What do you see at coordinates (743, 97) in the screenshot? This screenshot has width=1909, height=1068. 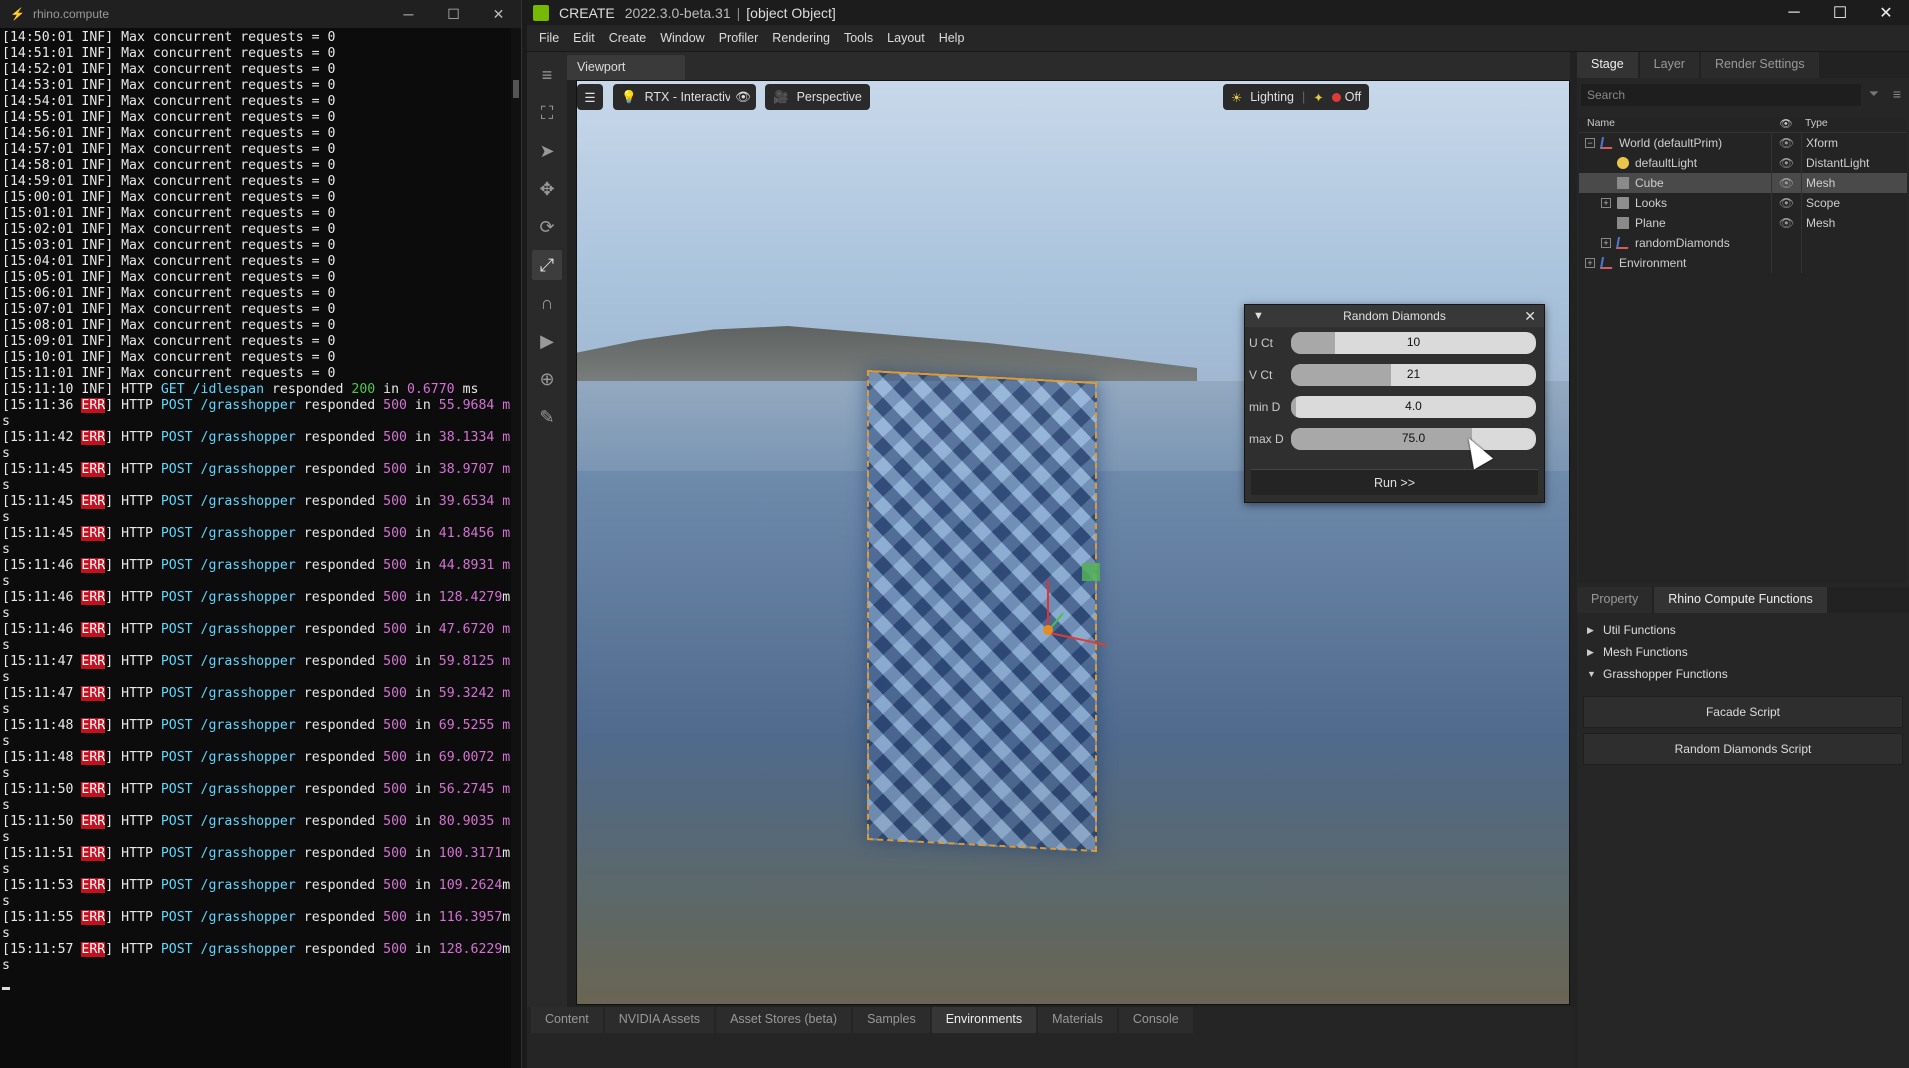 I see `eye-icon: 👁` at bounding box center [743, 97].